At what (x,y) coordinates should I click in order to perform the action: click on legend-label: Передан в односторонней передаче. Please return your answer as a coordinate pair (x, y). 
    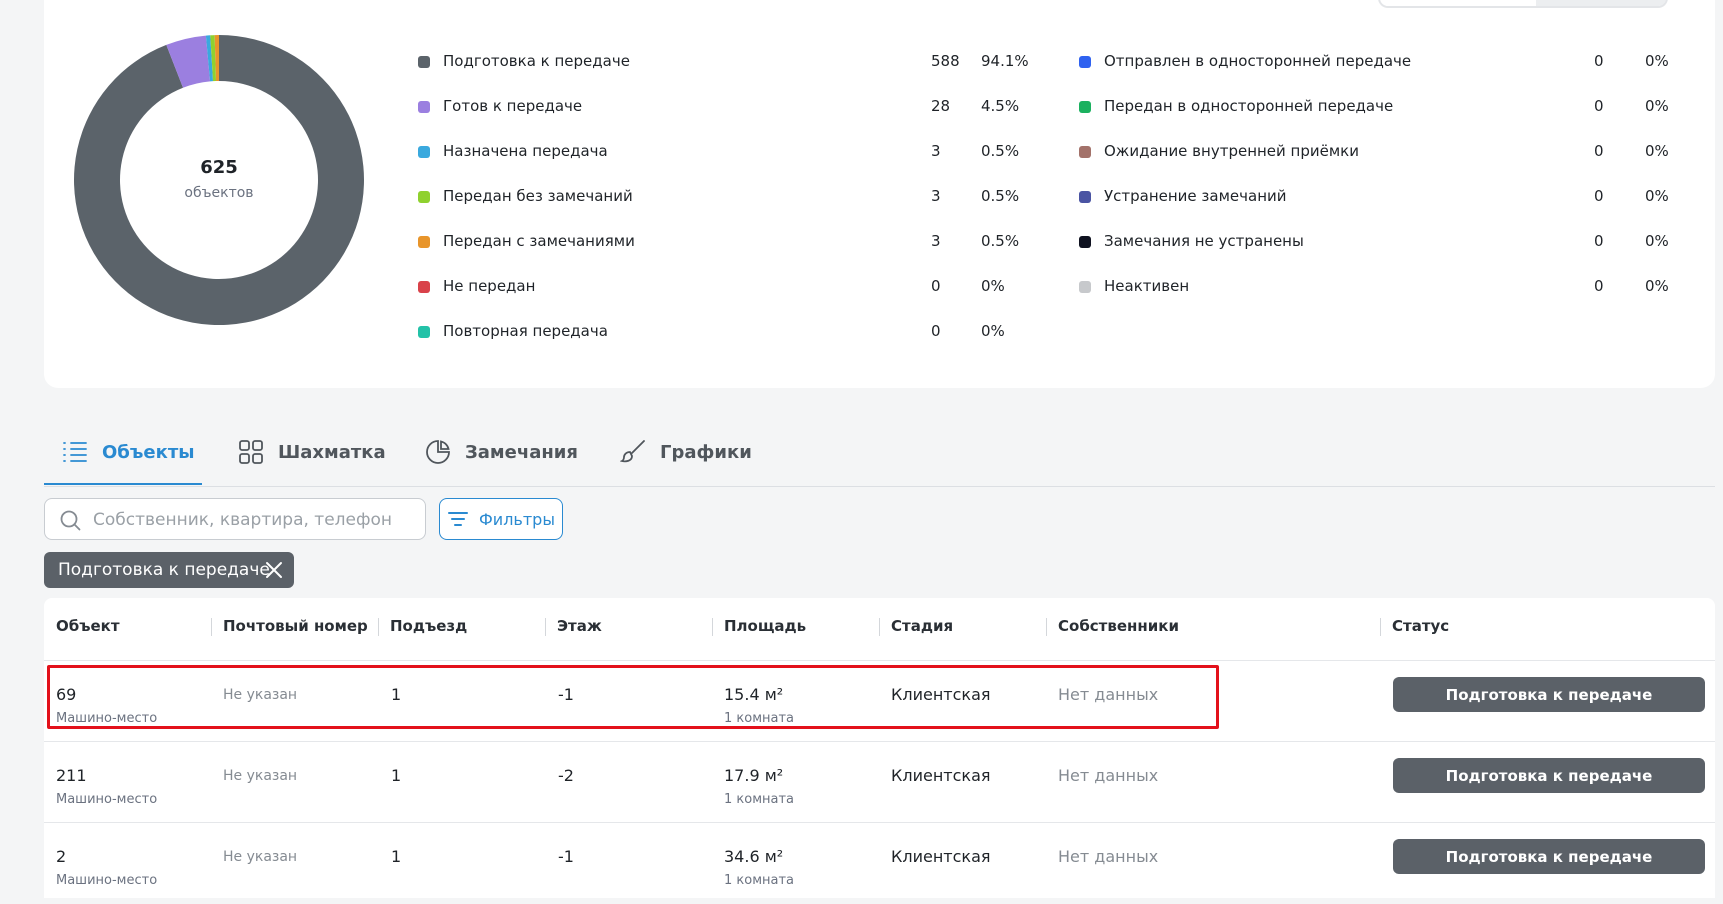
    Looking at the image, I should click on (1249, 106).